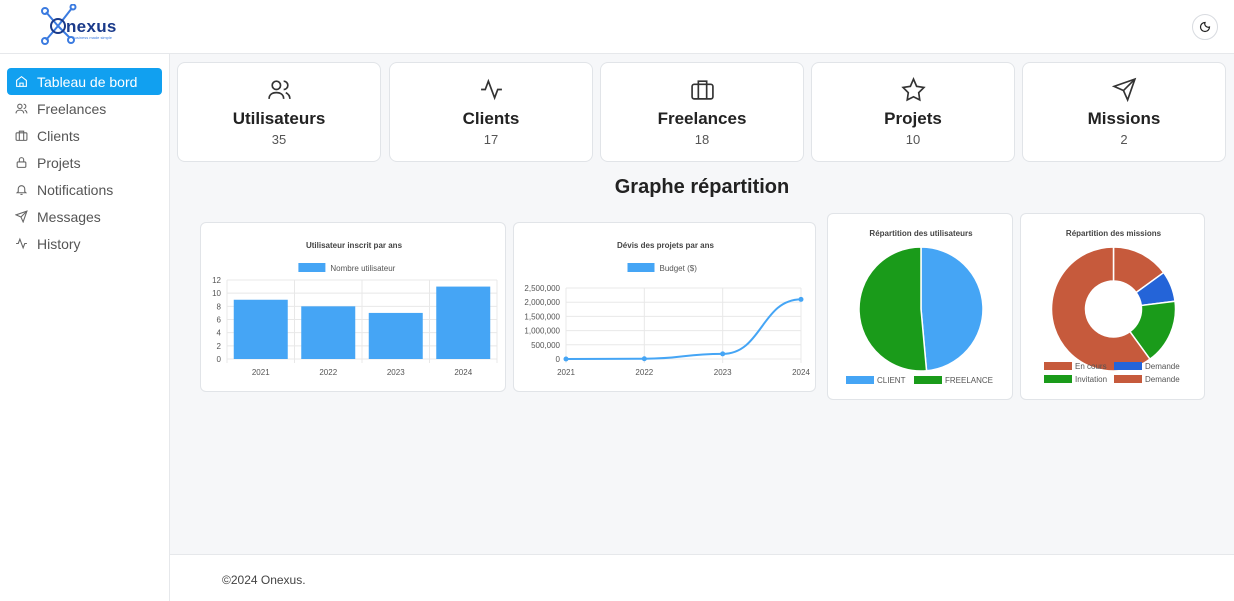  I want to click on sidebar-item-label: Notifications, so click(75, 189).